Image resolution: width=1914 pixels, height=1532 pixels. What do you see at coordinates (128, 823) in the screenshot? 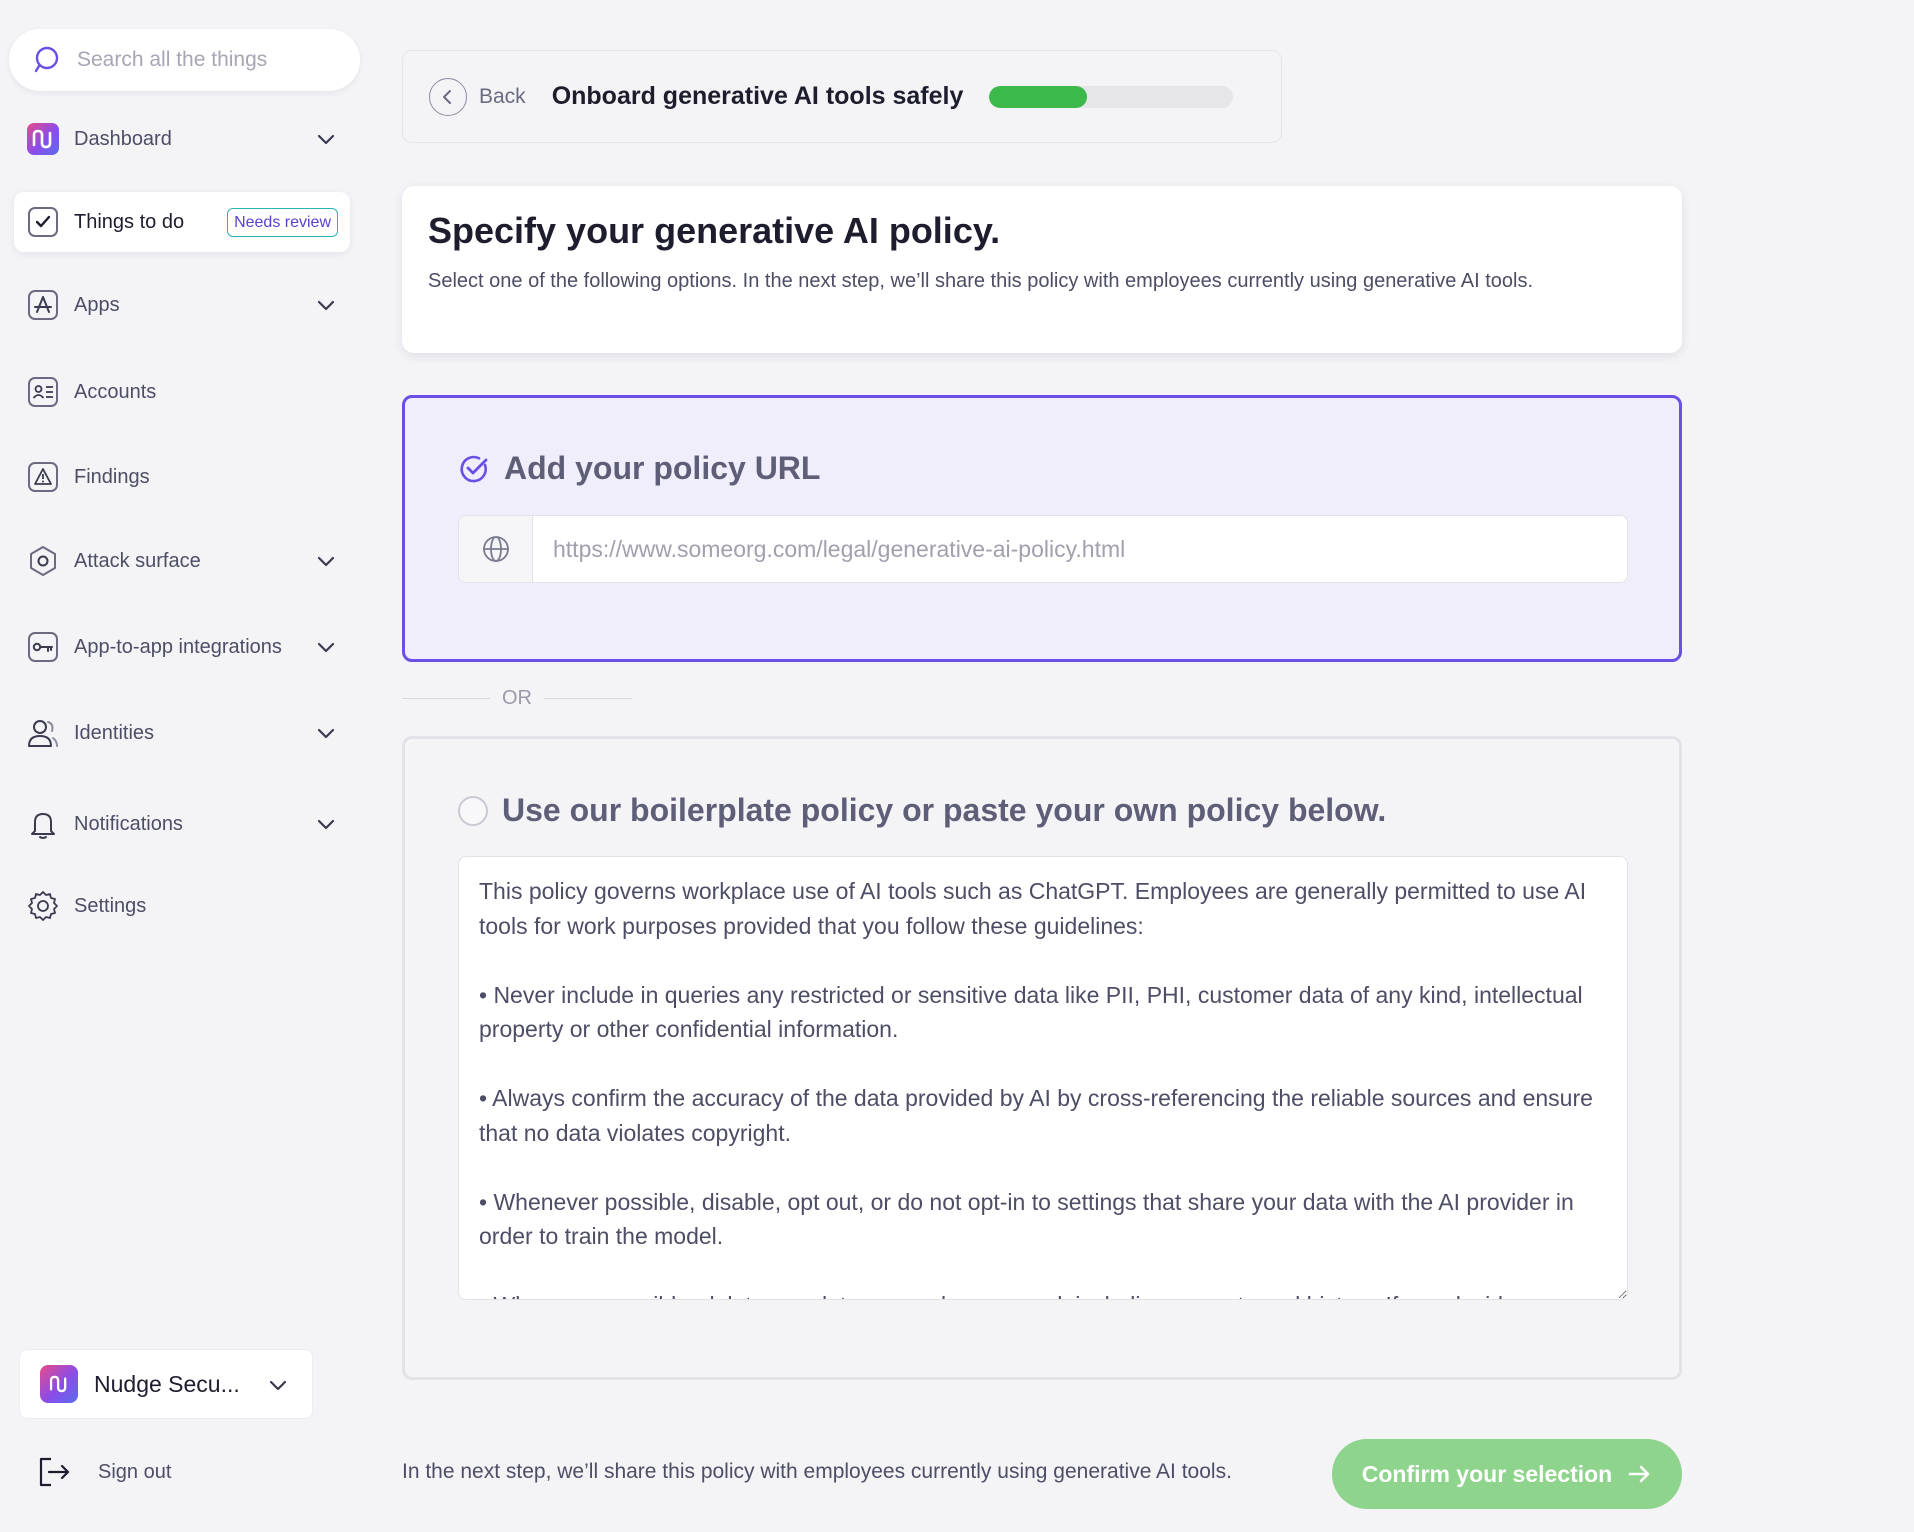
I see `sidebar-item-label: Notifications` at bounding box center [128, 823].